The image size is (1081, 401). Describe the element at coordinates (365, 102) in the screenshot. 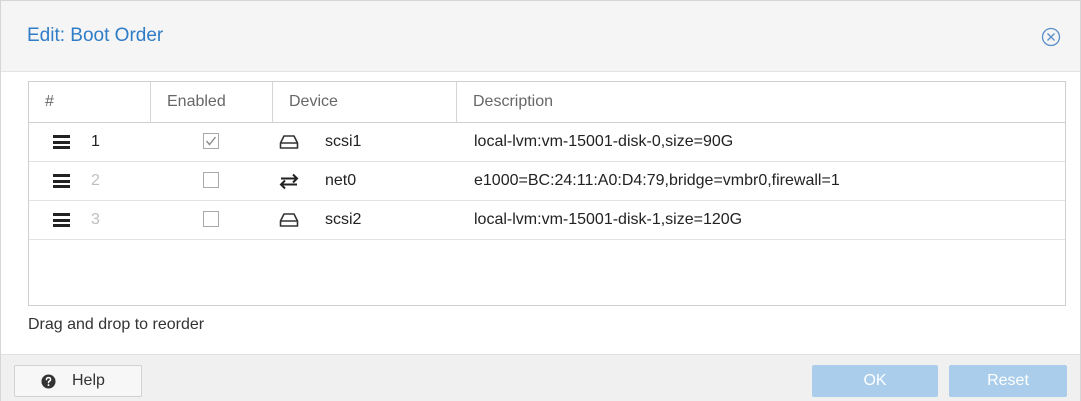

I see `column-header-device: Device` at that location.